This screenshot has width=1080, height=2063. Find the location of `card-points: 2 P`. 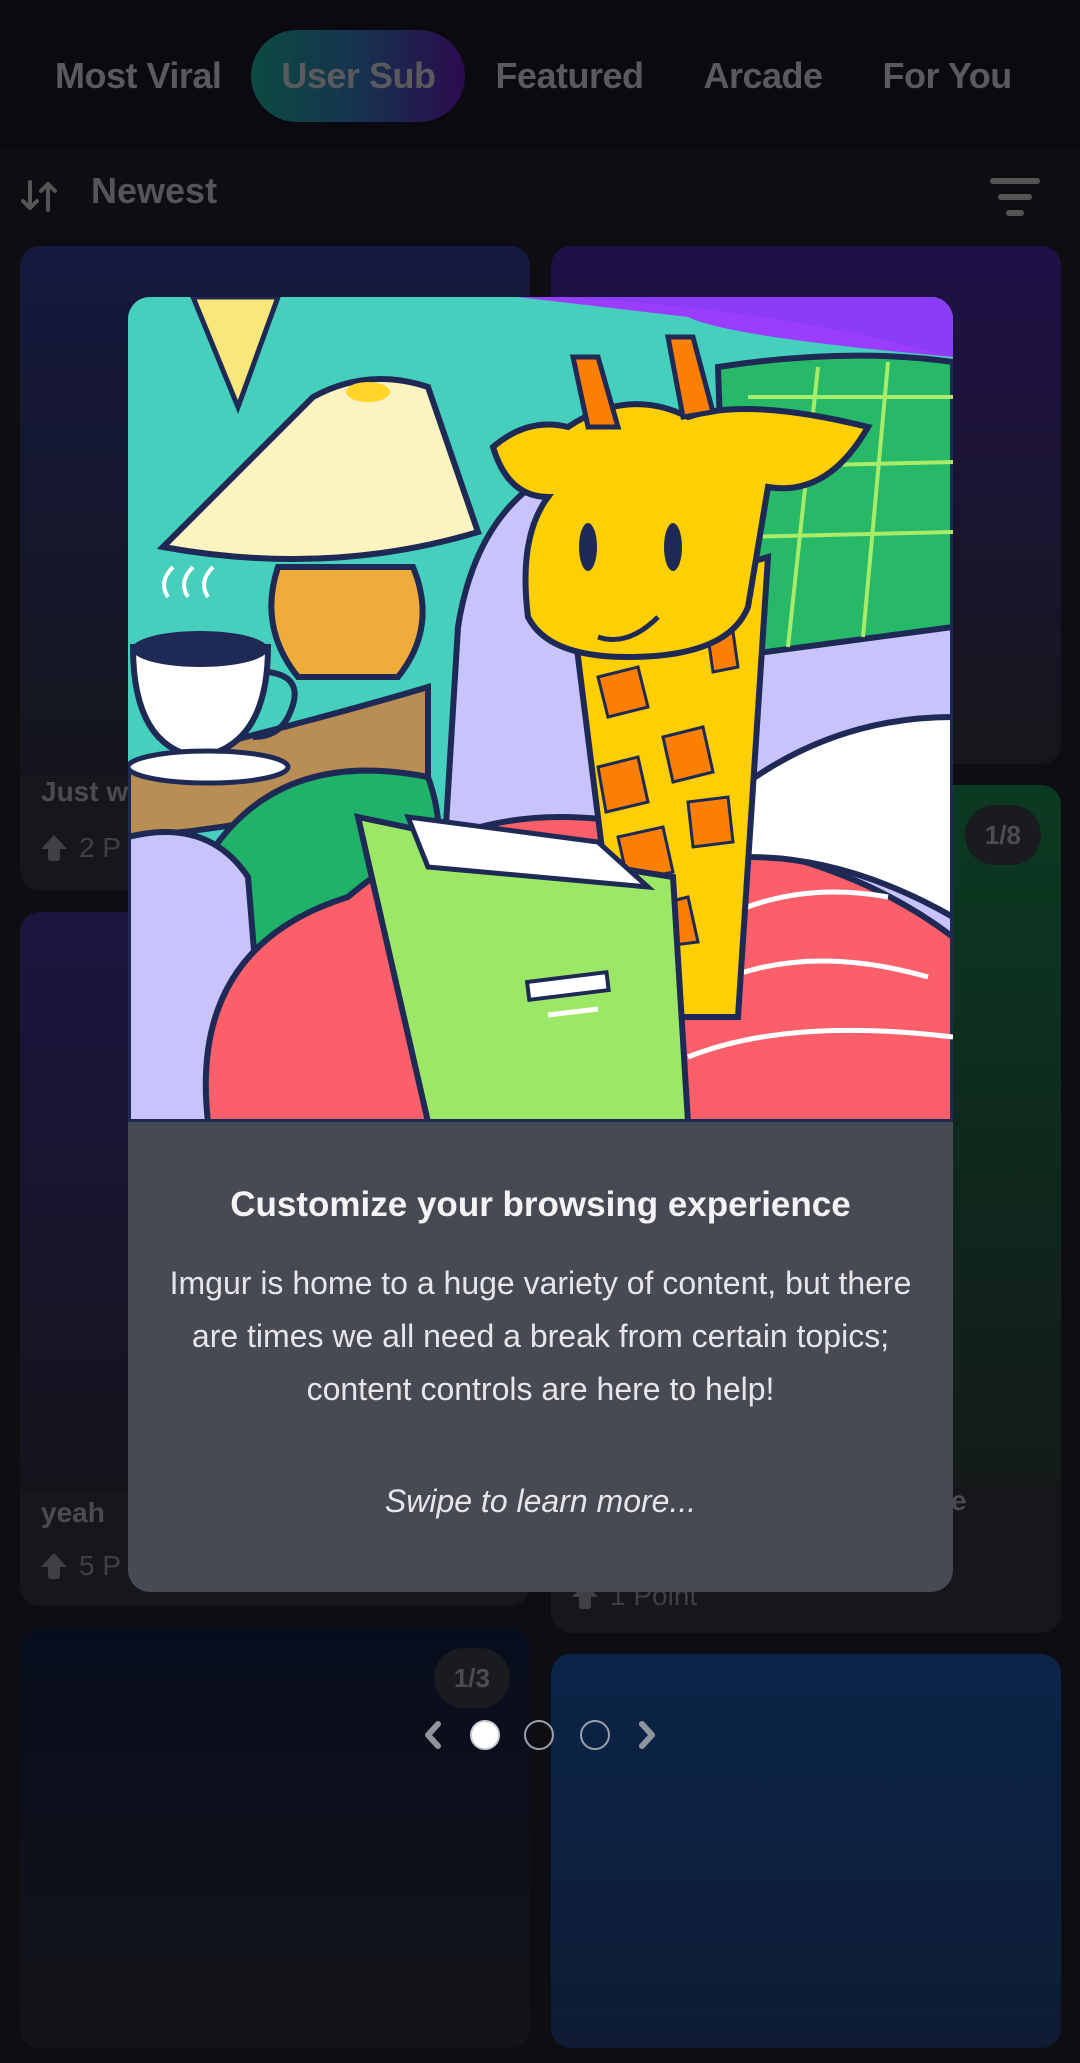

card-points: 2 P is located at coordinates (81, 848).